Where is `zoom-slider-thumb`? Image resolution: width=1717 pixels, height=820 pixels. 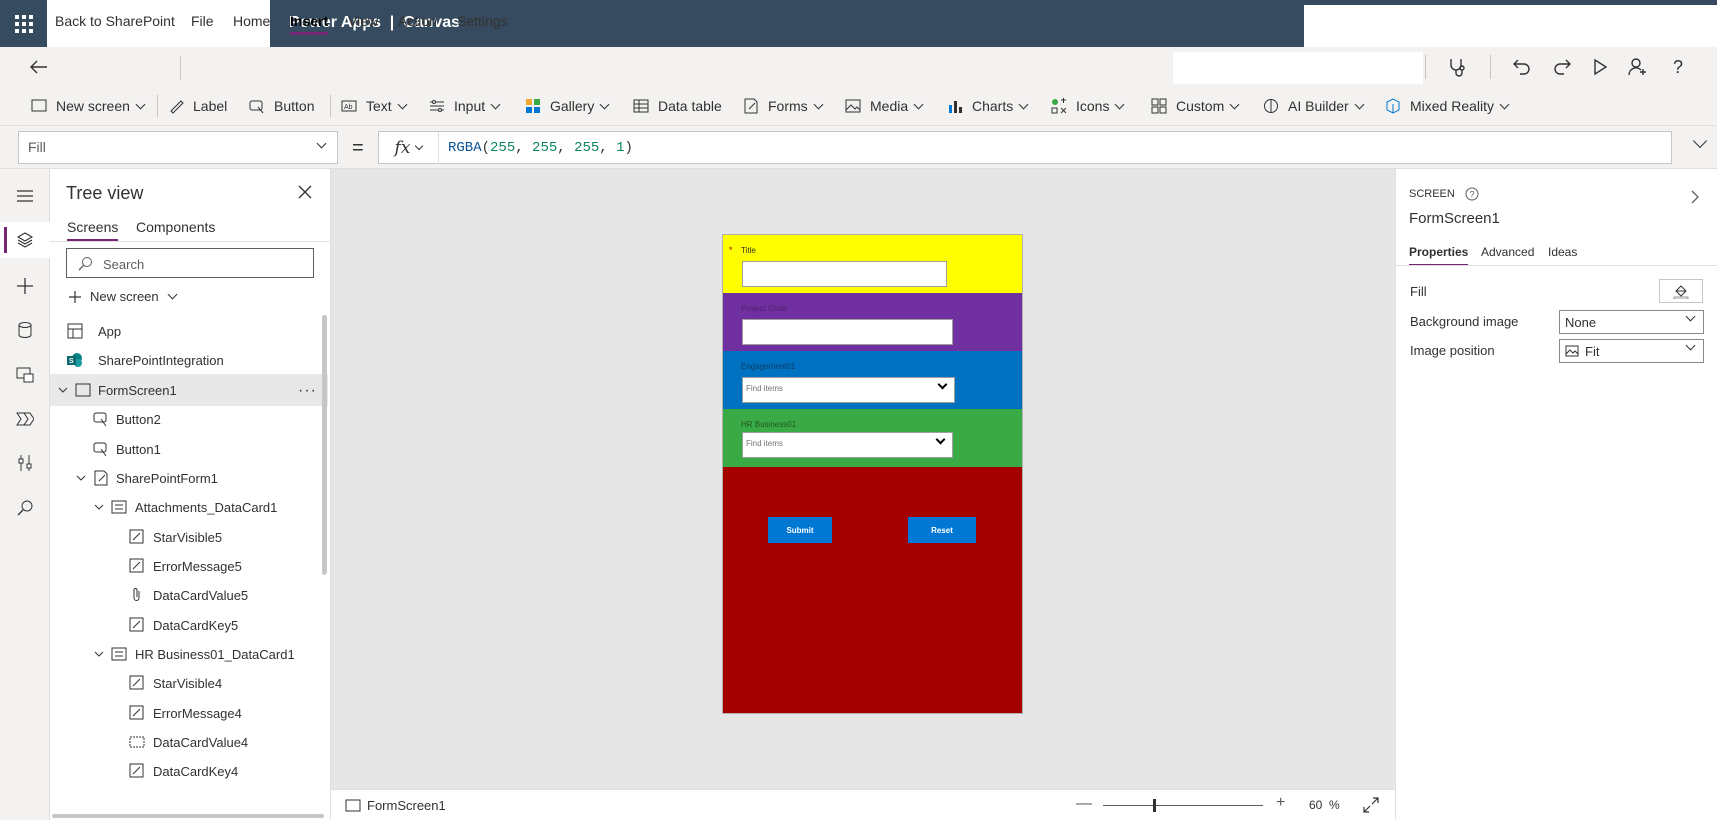
zoom-slider-thumb is located at coordinates (1154, 805).